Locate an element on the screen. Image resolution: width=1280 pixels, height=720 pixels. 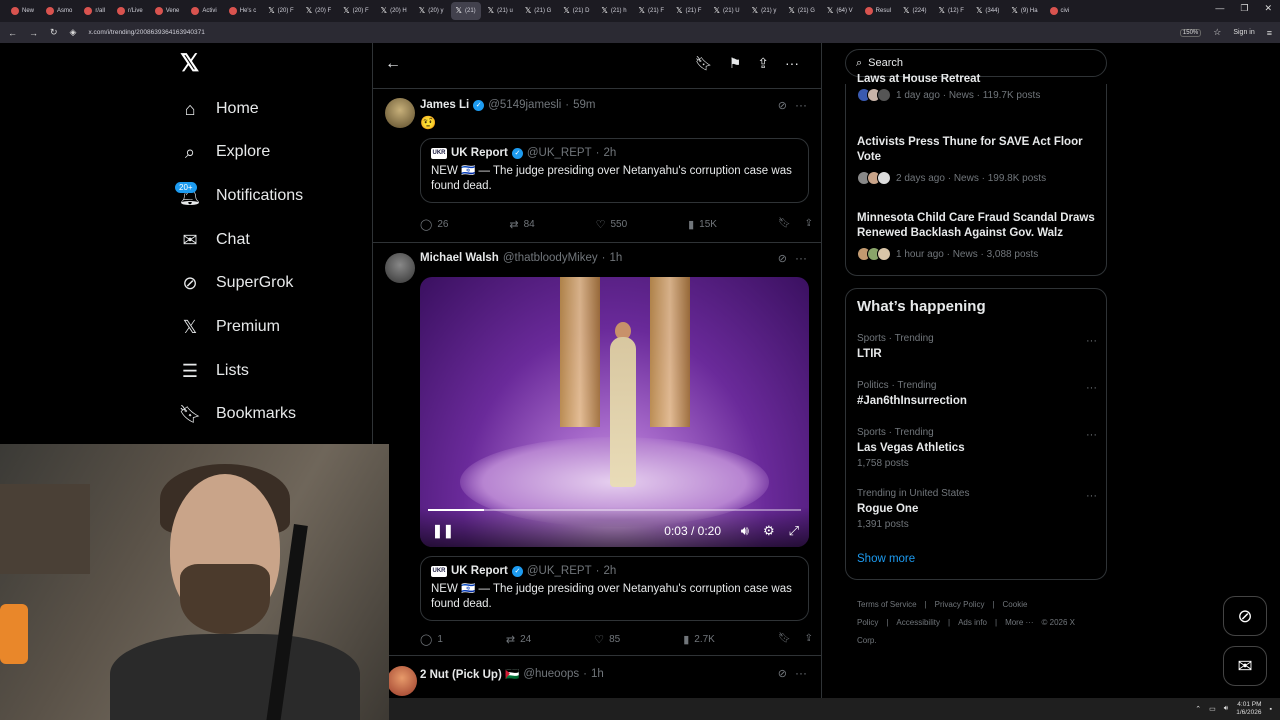
nav-item-notifications: 🔔︎ Notifications is located at coordinates (241, 196).